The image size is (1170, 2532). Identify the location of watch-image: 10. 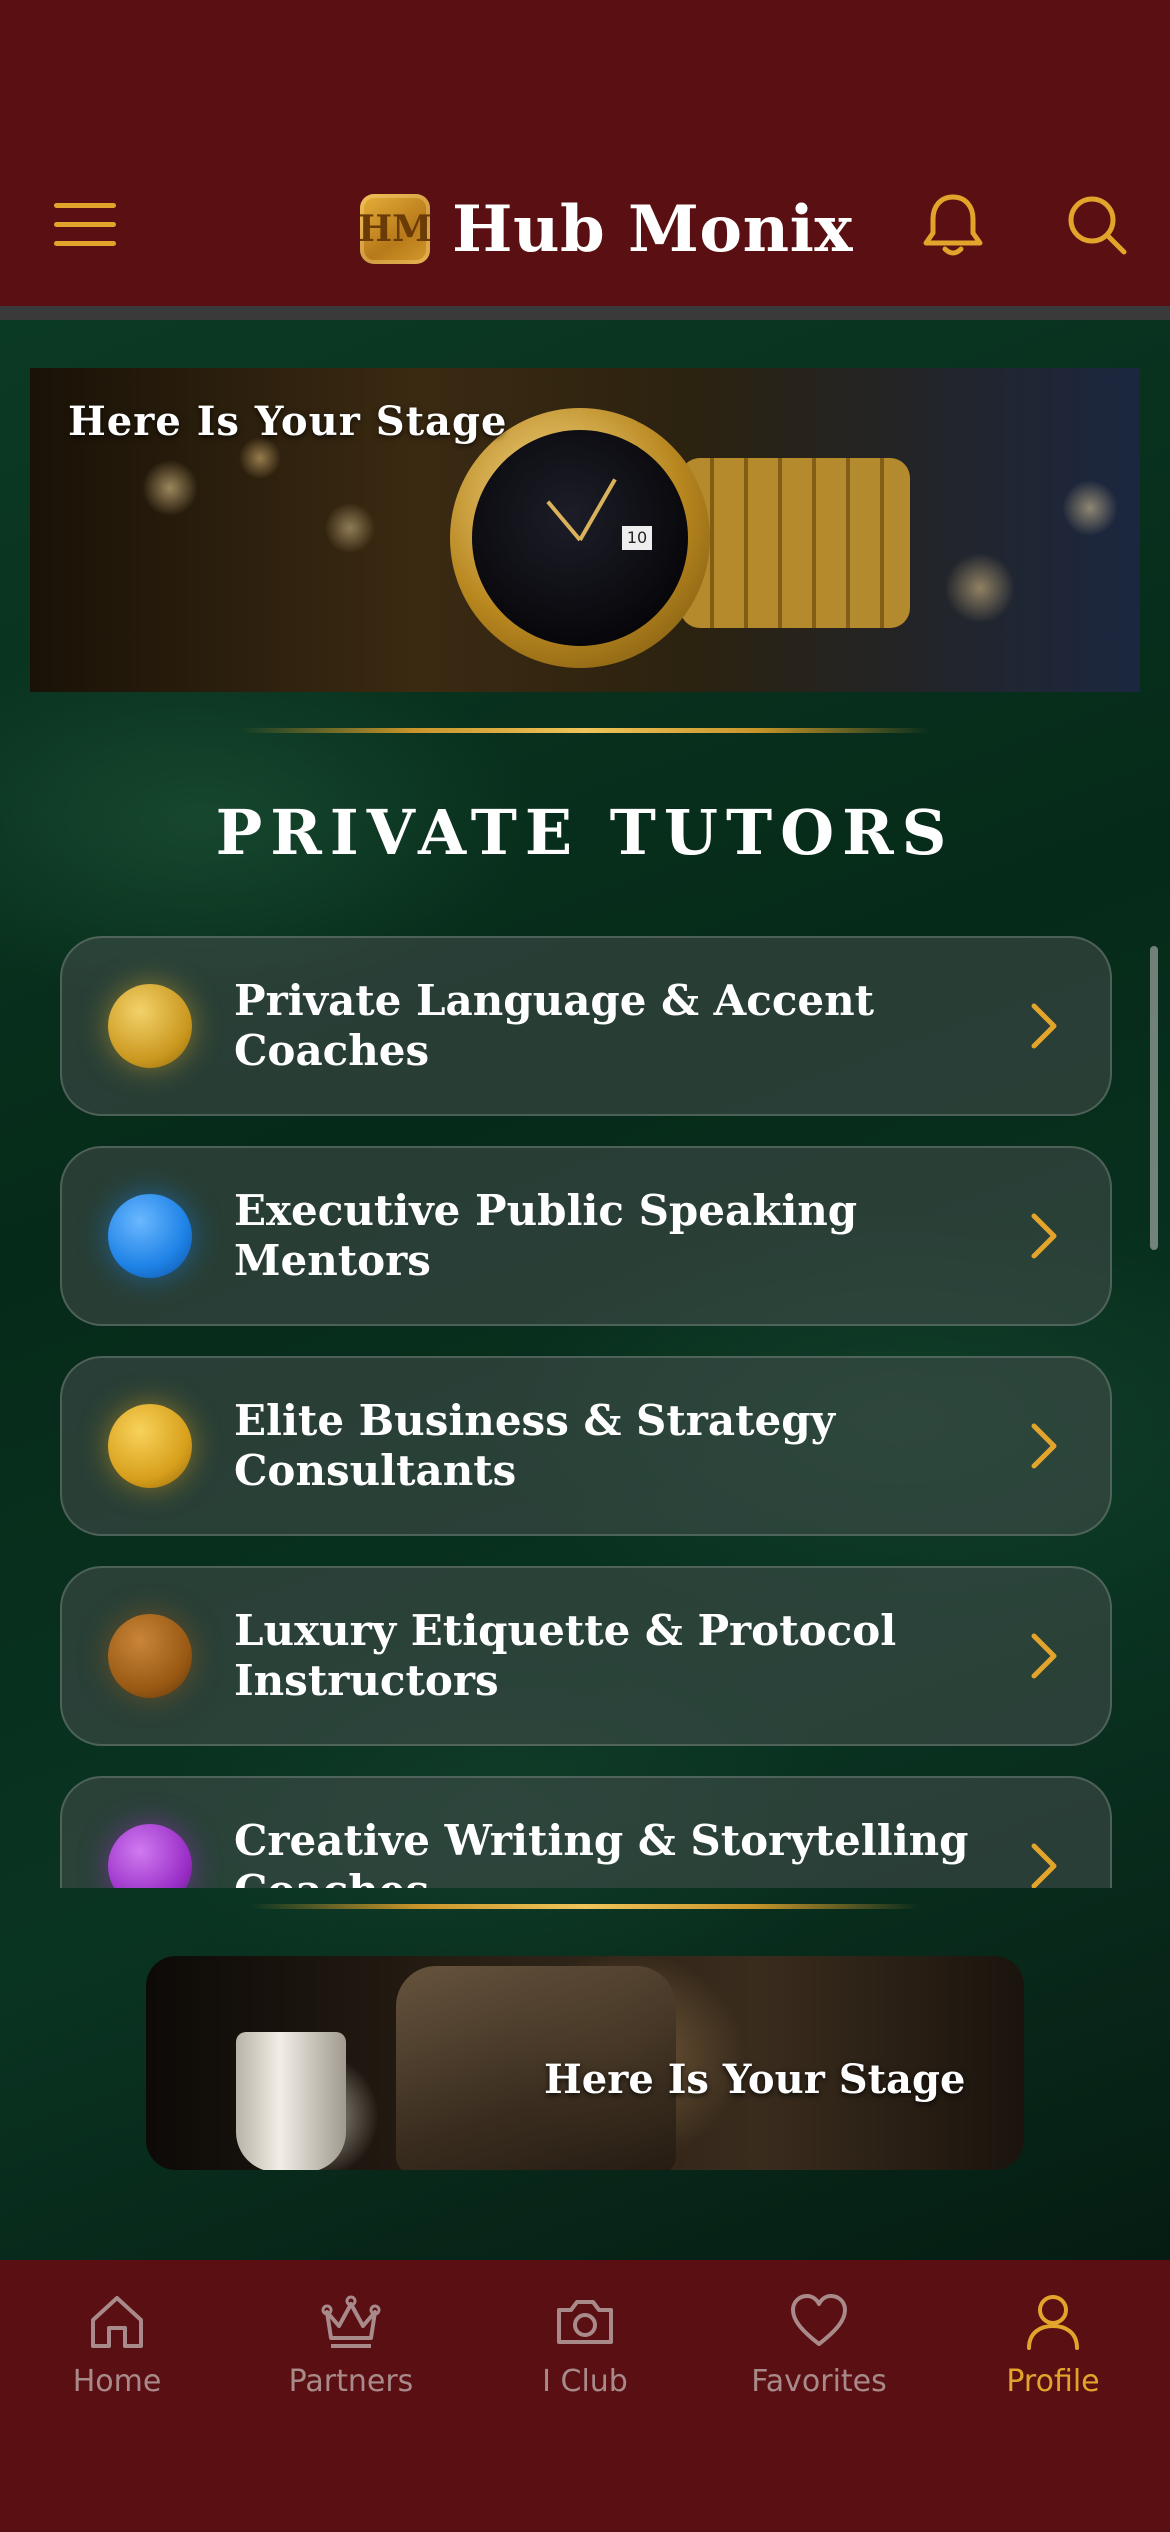
(580, 538).